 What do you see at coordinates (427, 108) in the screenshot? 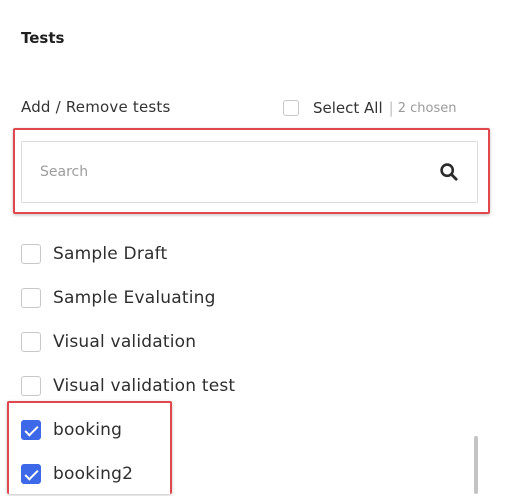
I see `chosen-count: 2 chosen` at bounding box center [427, 108].